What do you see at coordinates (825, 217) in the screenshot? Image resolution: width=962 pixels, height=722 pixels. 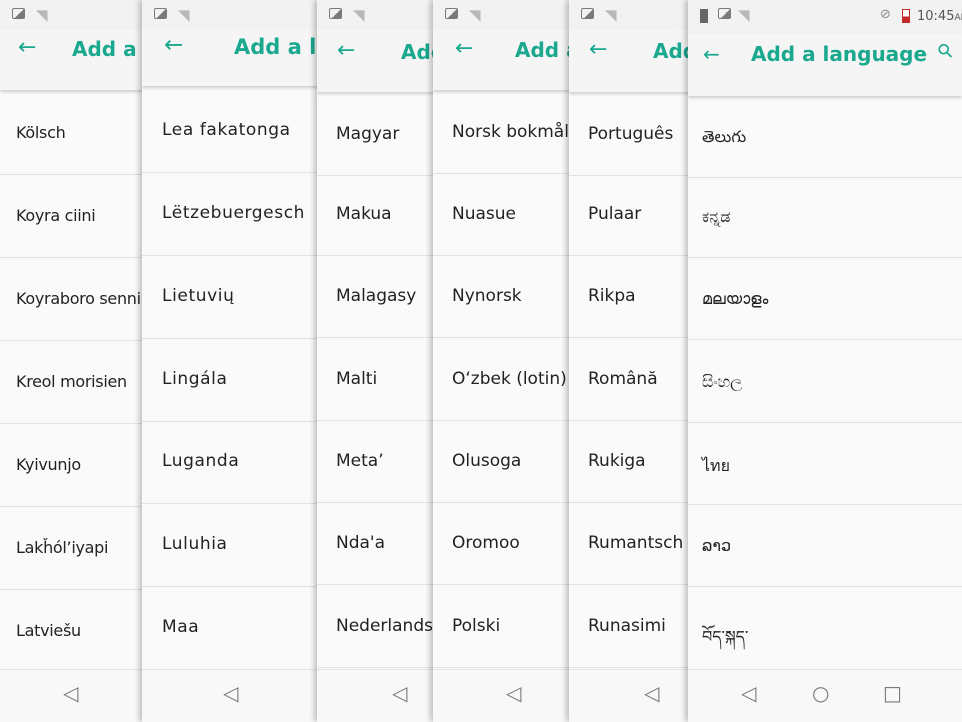 I see `language-list-item: ಕನ್ನಡ` at bounding box center [825, 217].